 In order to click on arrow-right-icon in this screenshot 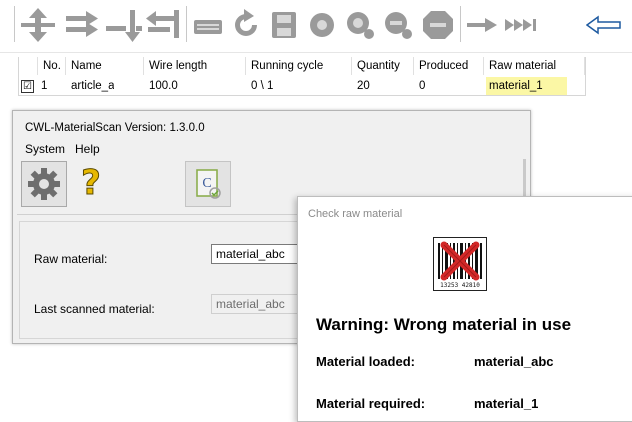, I will do `click(482, 25)`.